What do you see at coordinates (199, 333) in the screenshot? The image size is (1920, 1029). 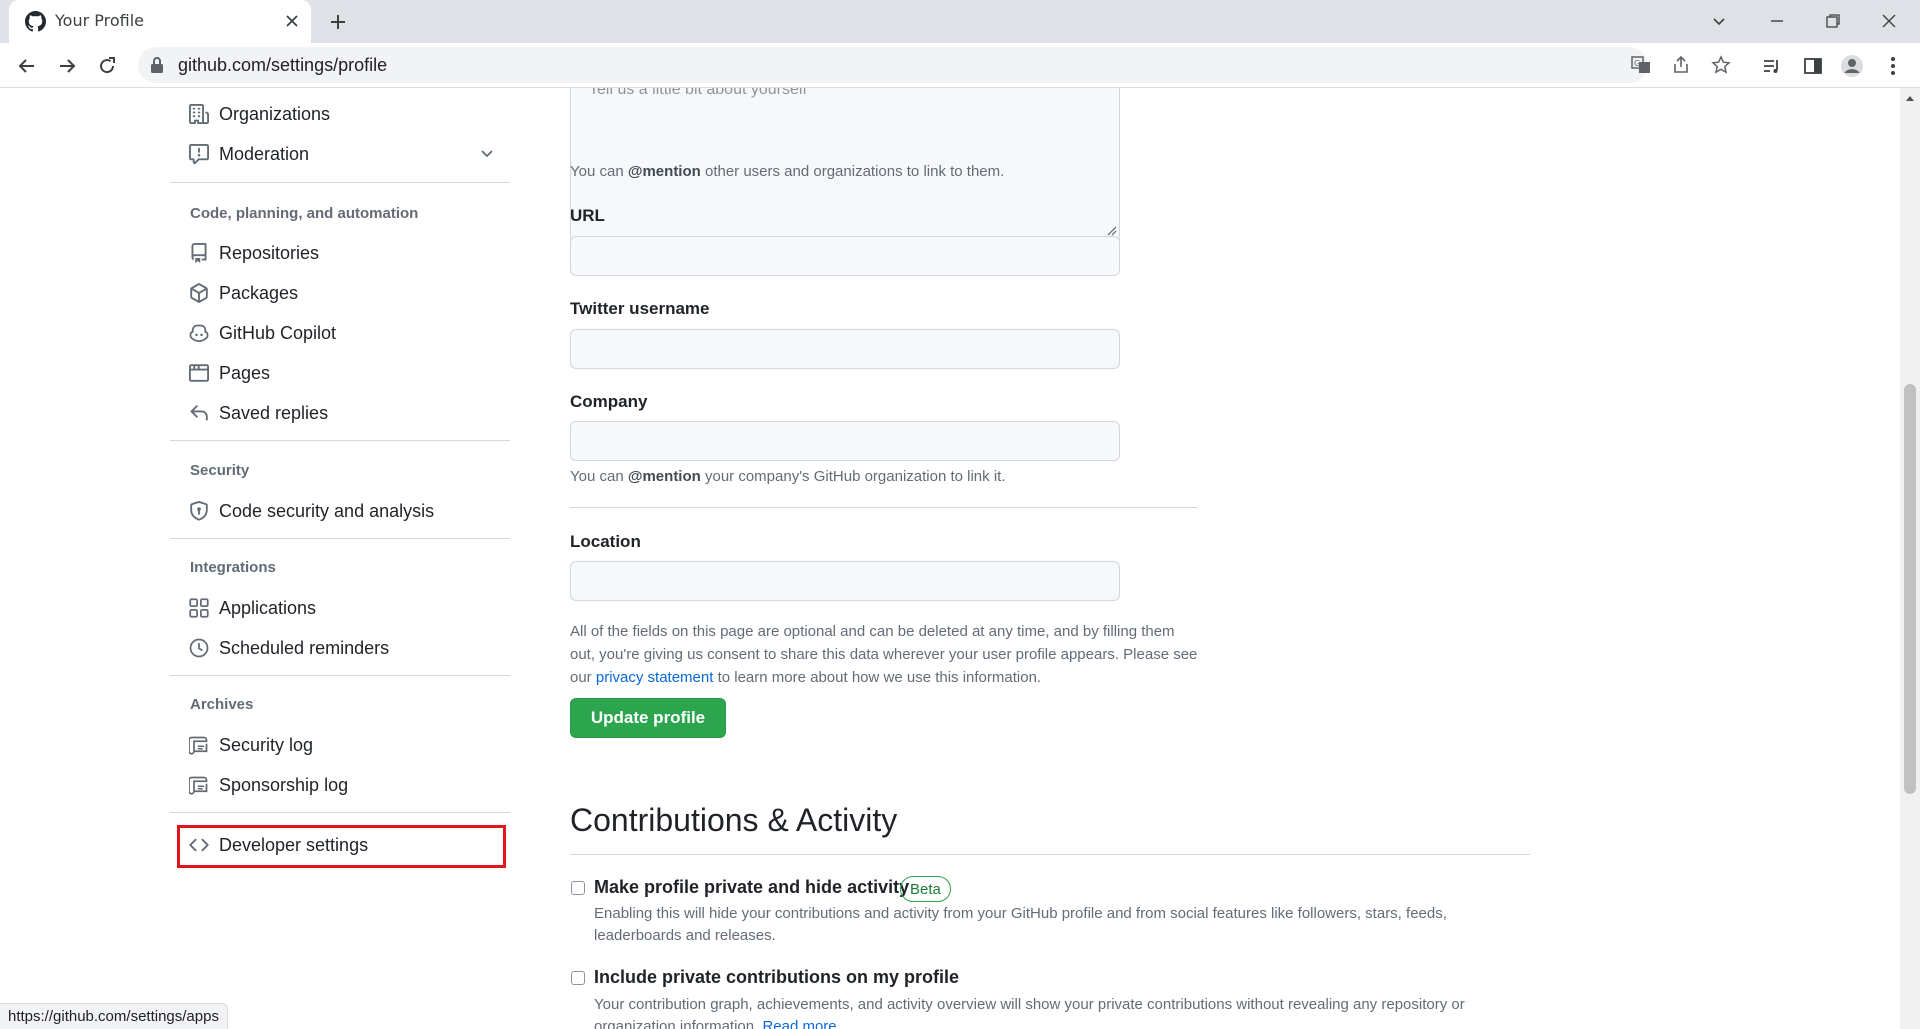 I see `copilot-icon` at bounding box center [199, 333].